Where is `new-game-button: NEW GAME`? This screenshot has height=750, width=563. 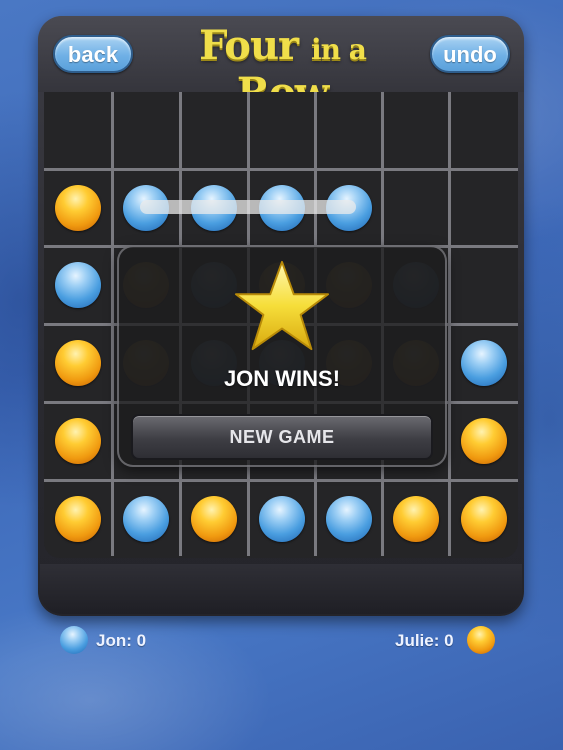
new-game-button: NEW GAME is located at coordinates (282, 437).